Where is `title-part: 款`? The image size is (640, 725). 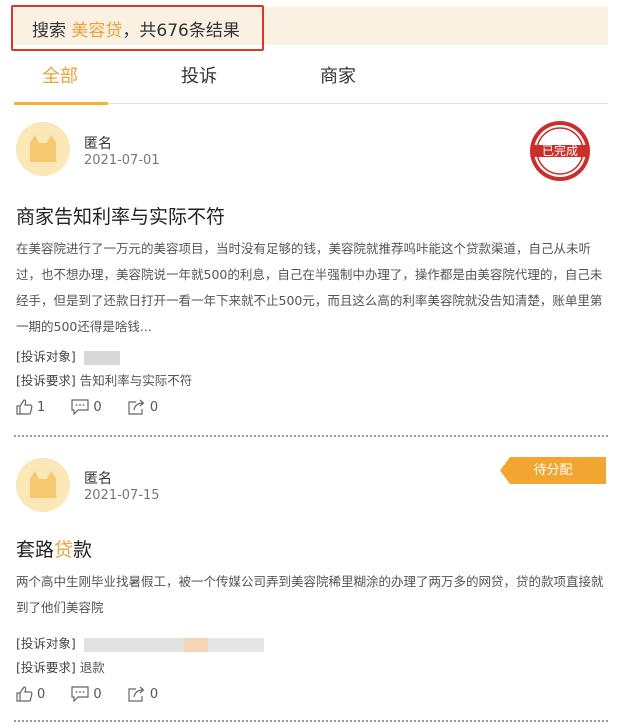
title-part: 款 is located at coordinates (83, 550).